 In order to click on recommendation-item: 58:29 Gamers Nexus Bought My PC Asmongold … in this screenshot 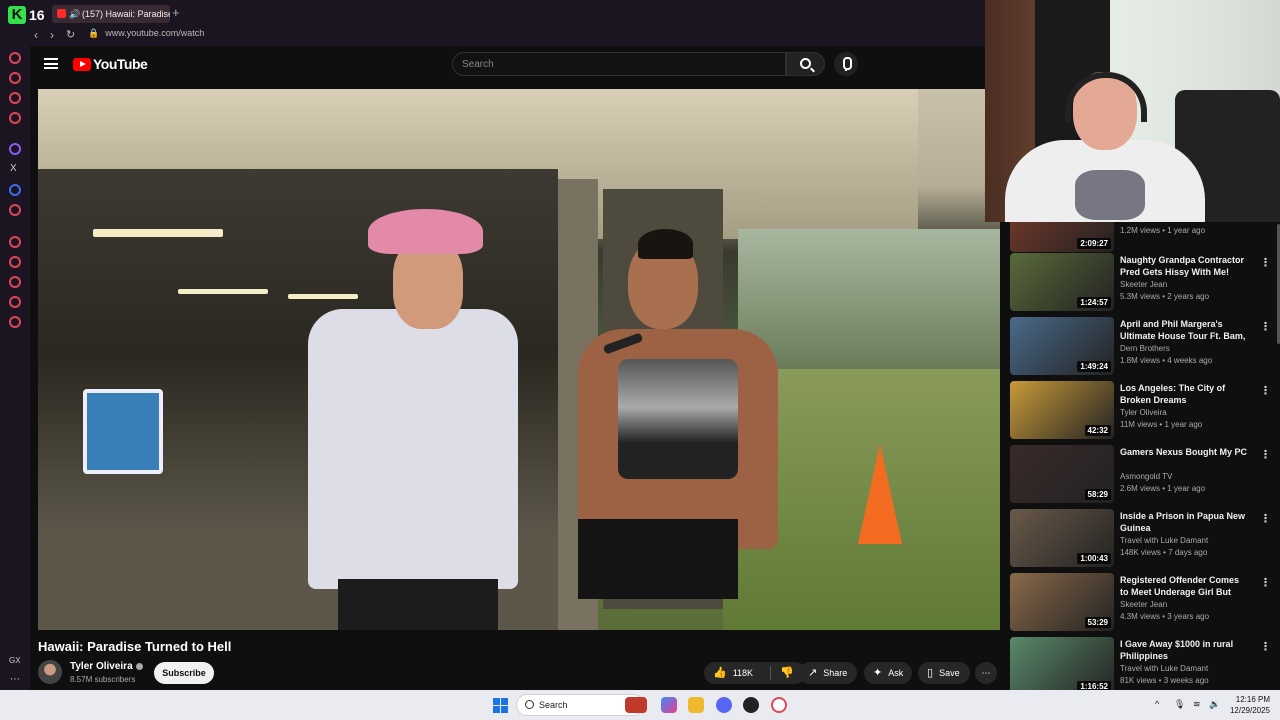, I will do `click(1142, 475)`.